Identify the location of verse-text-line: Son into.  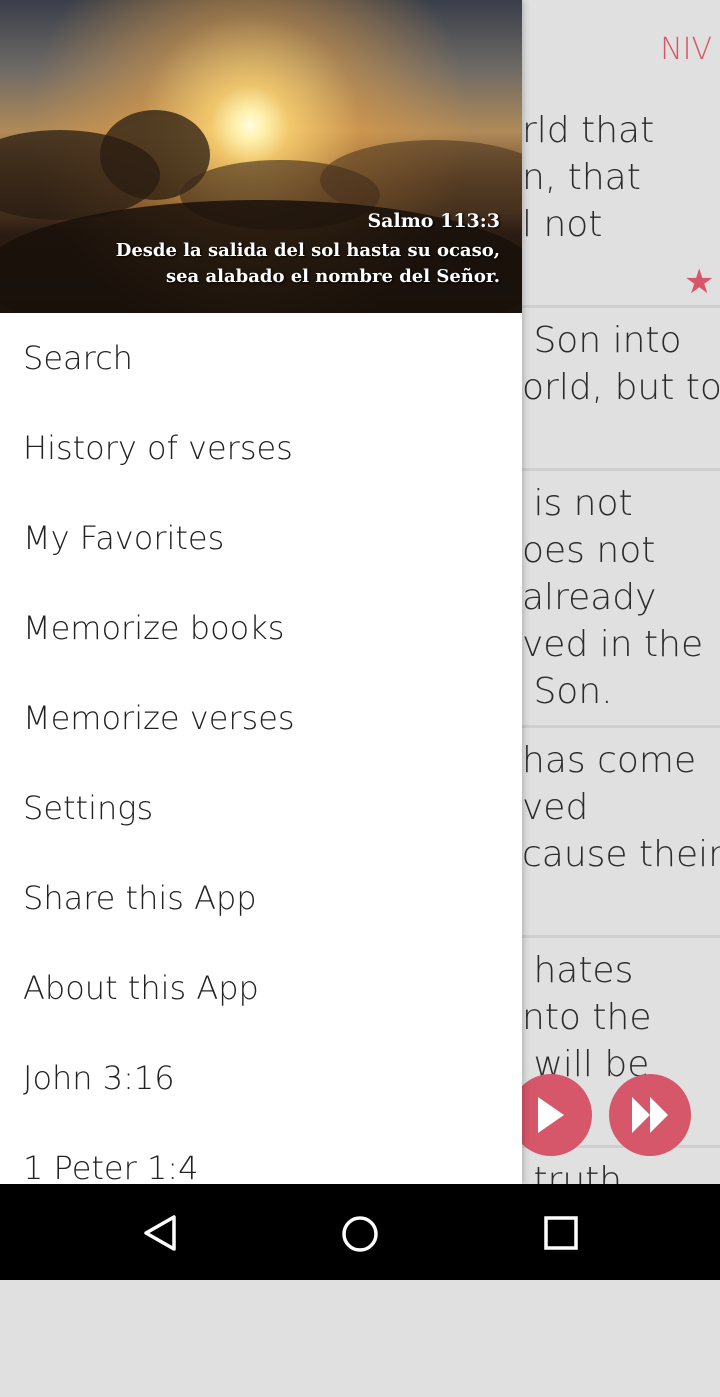
(602, 340).